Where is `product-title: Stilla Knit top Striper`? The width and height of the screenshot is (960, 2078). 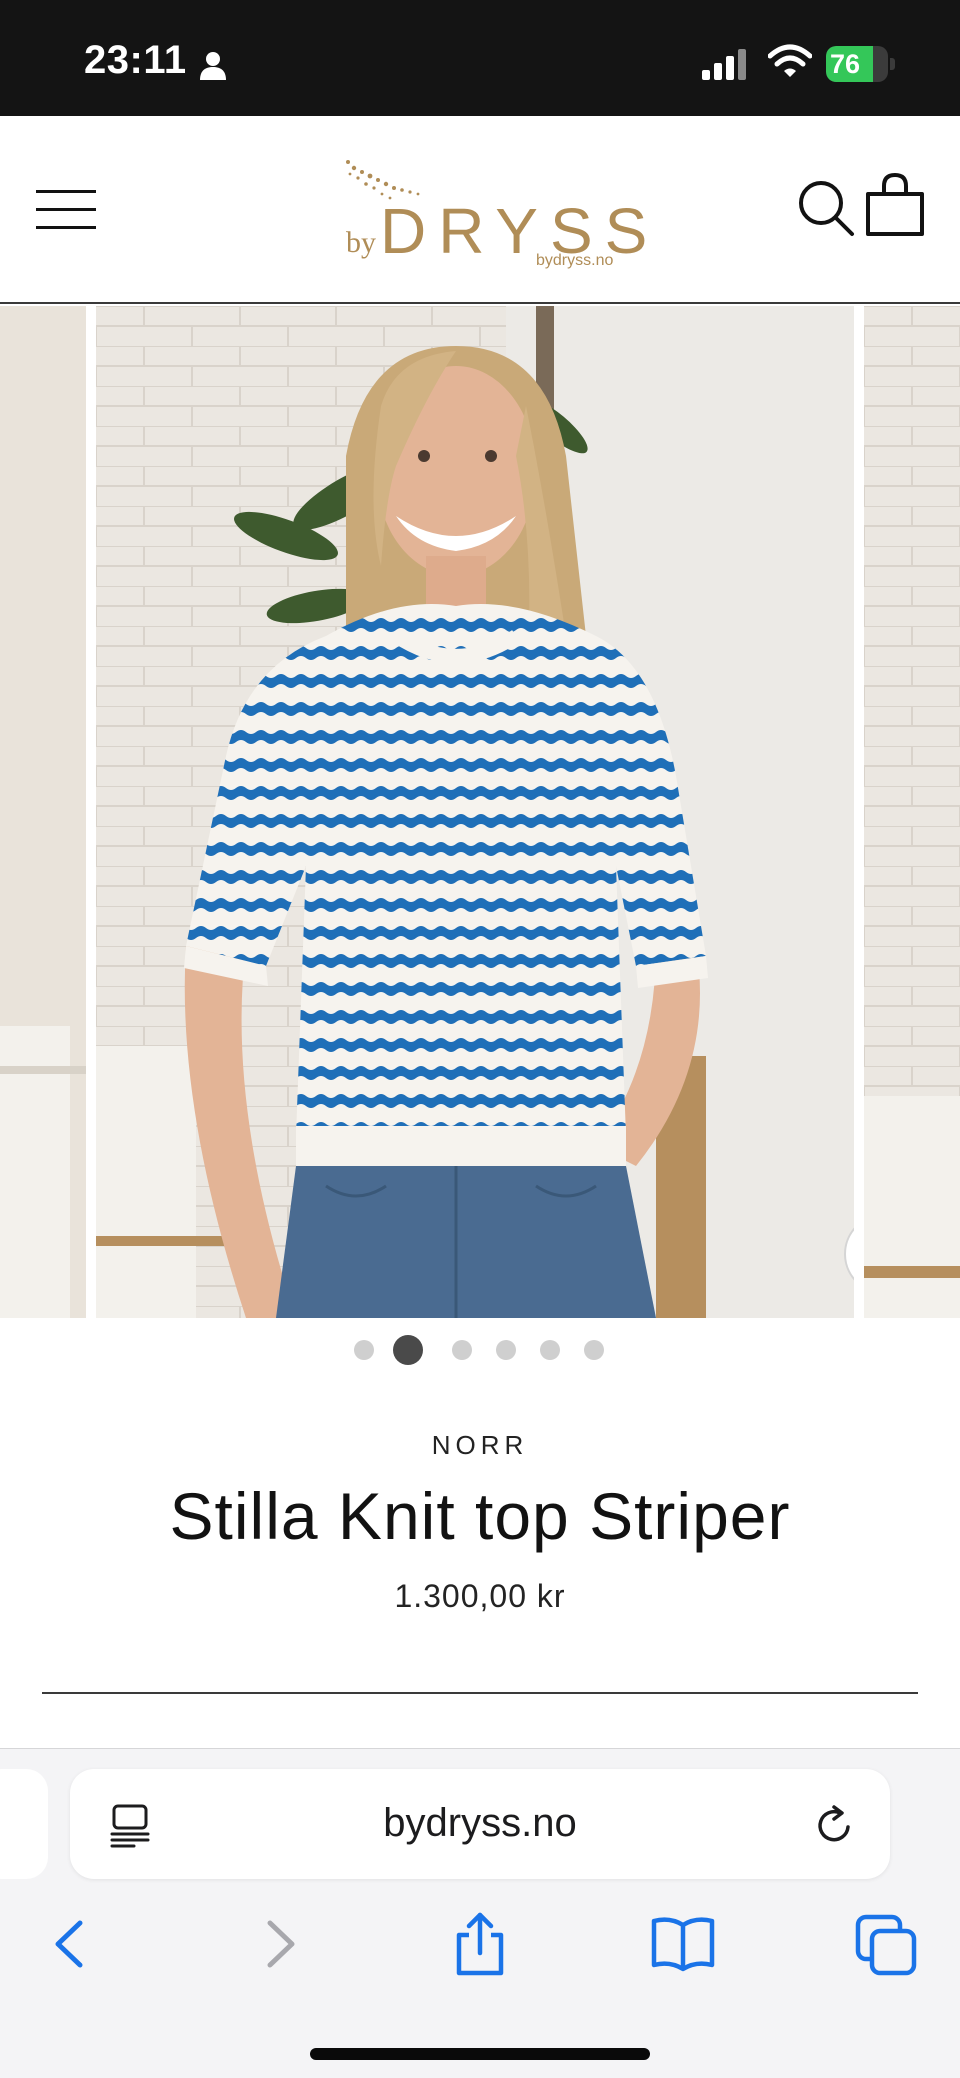
product-title: Stilla Knit top Striper is located at coordinates (480, 1516).